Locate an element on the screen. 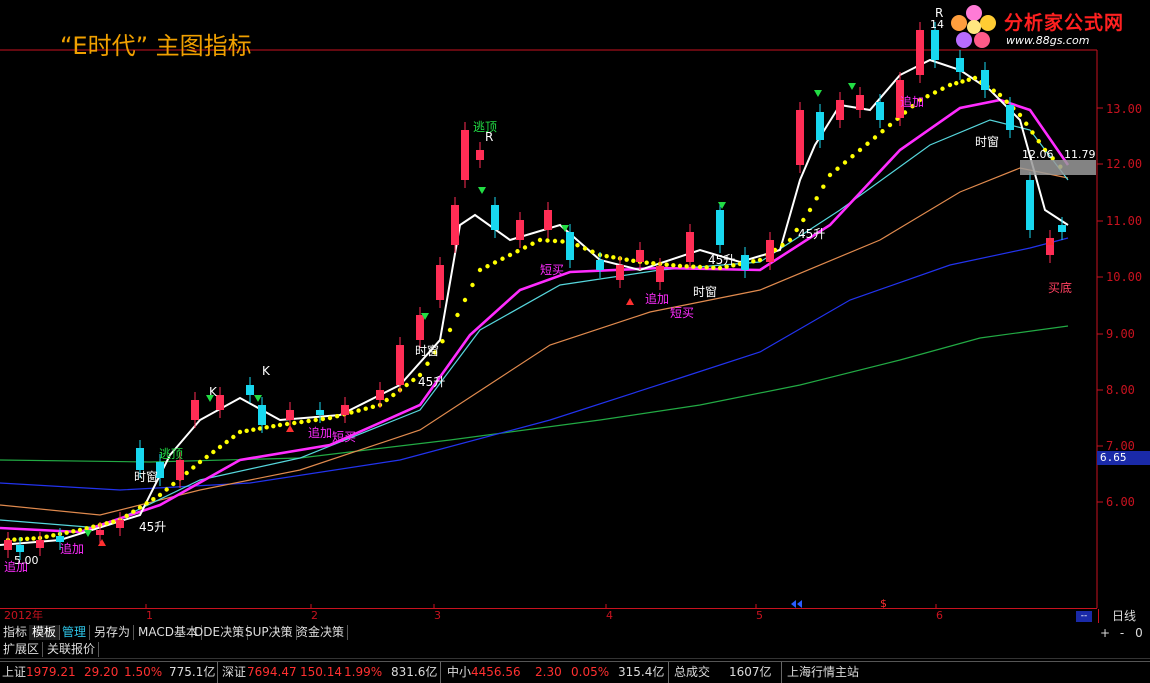 The width and height of the screenshot is (1150, 683). sz-amount: 831.6亿 is located at coordinates (414, 672).